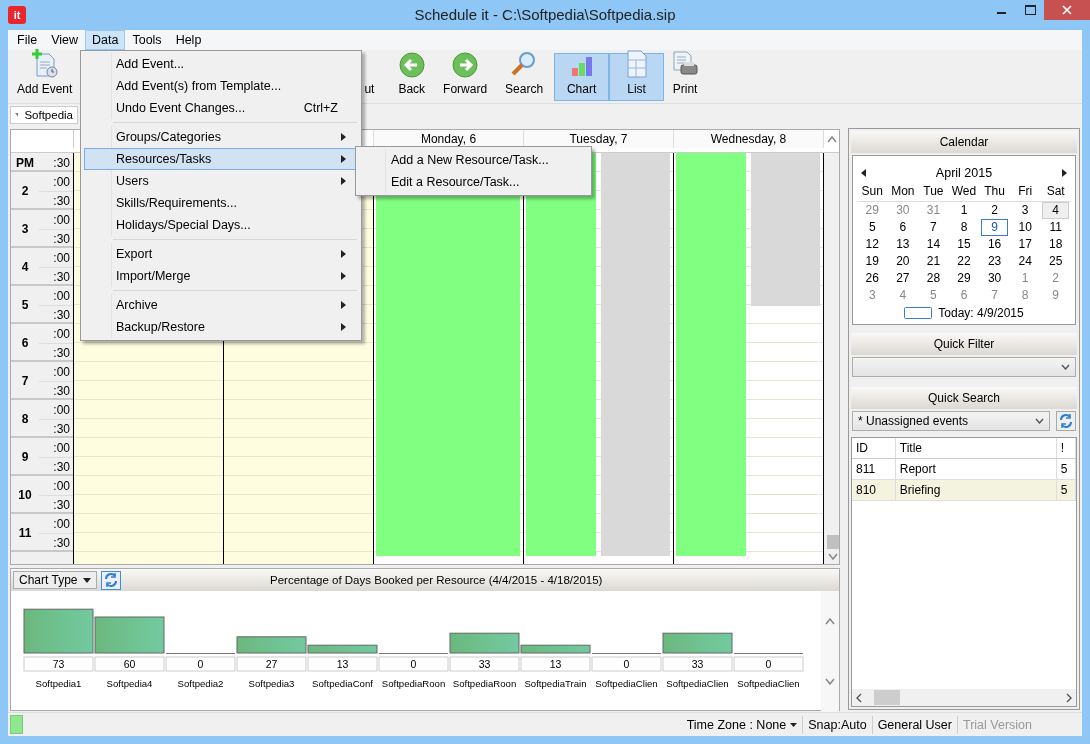  What do you see at coordinates (369, 76) in the screenshot?
I see `toolbar-button: ut` at bounding box center [369, 76].